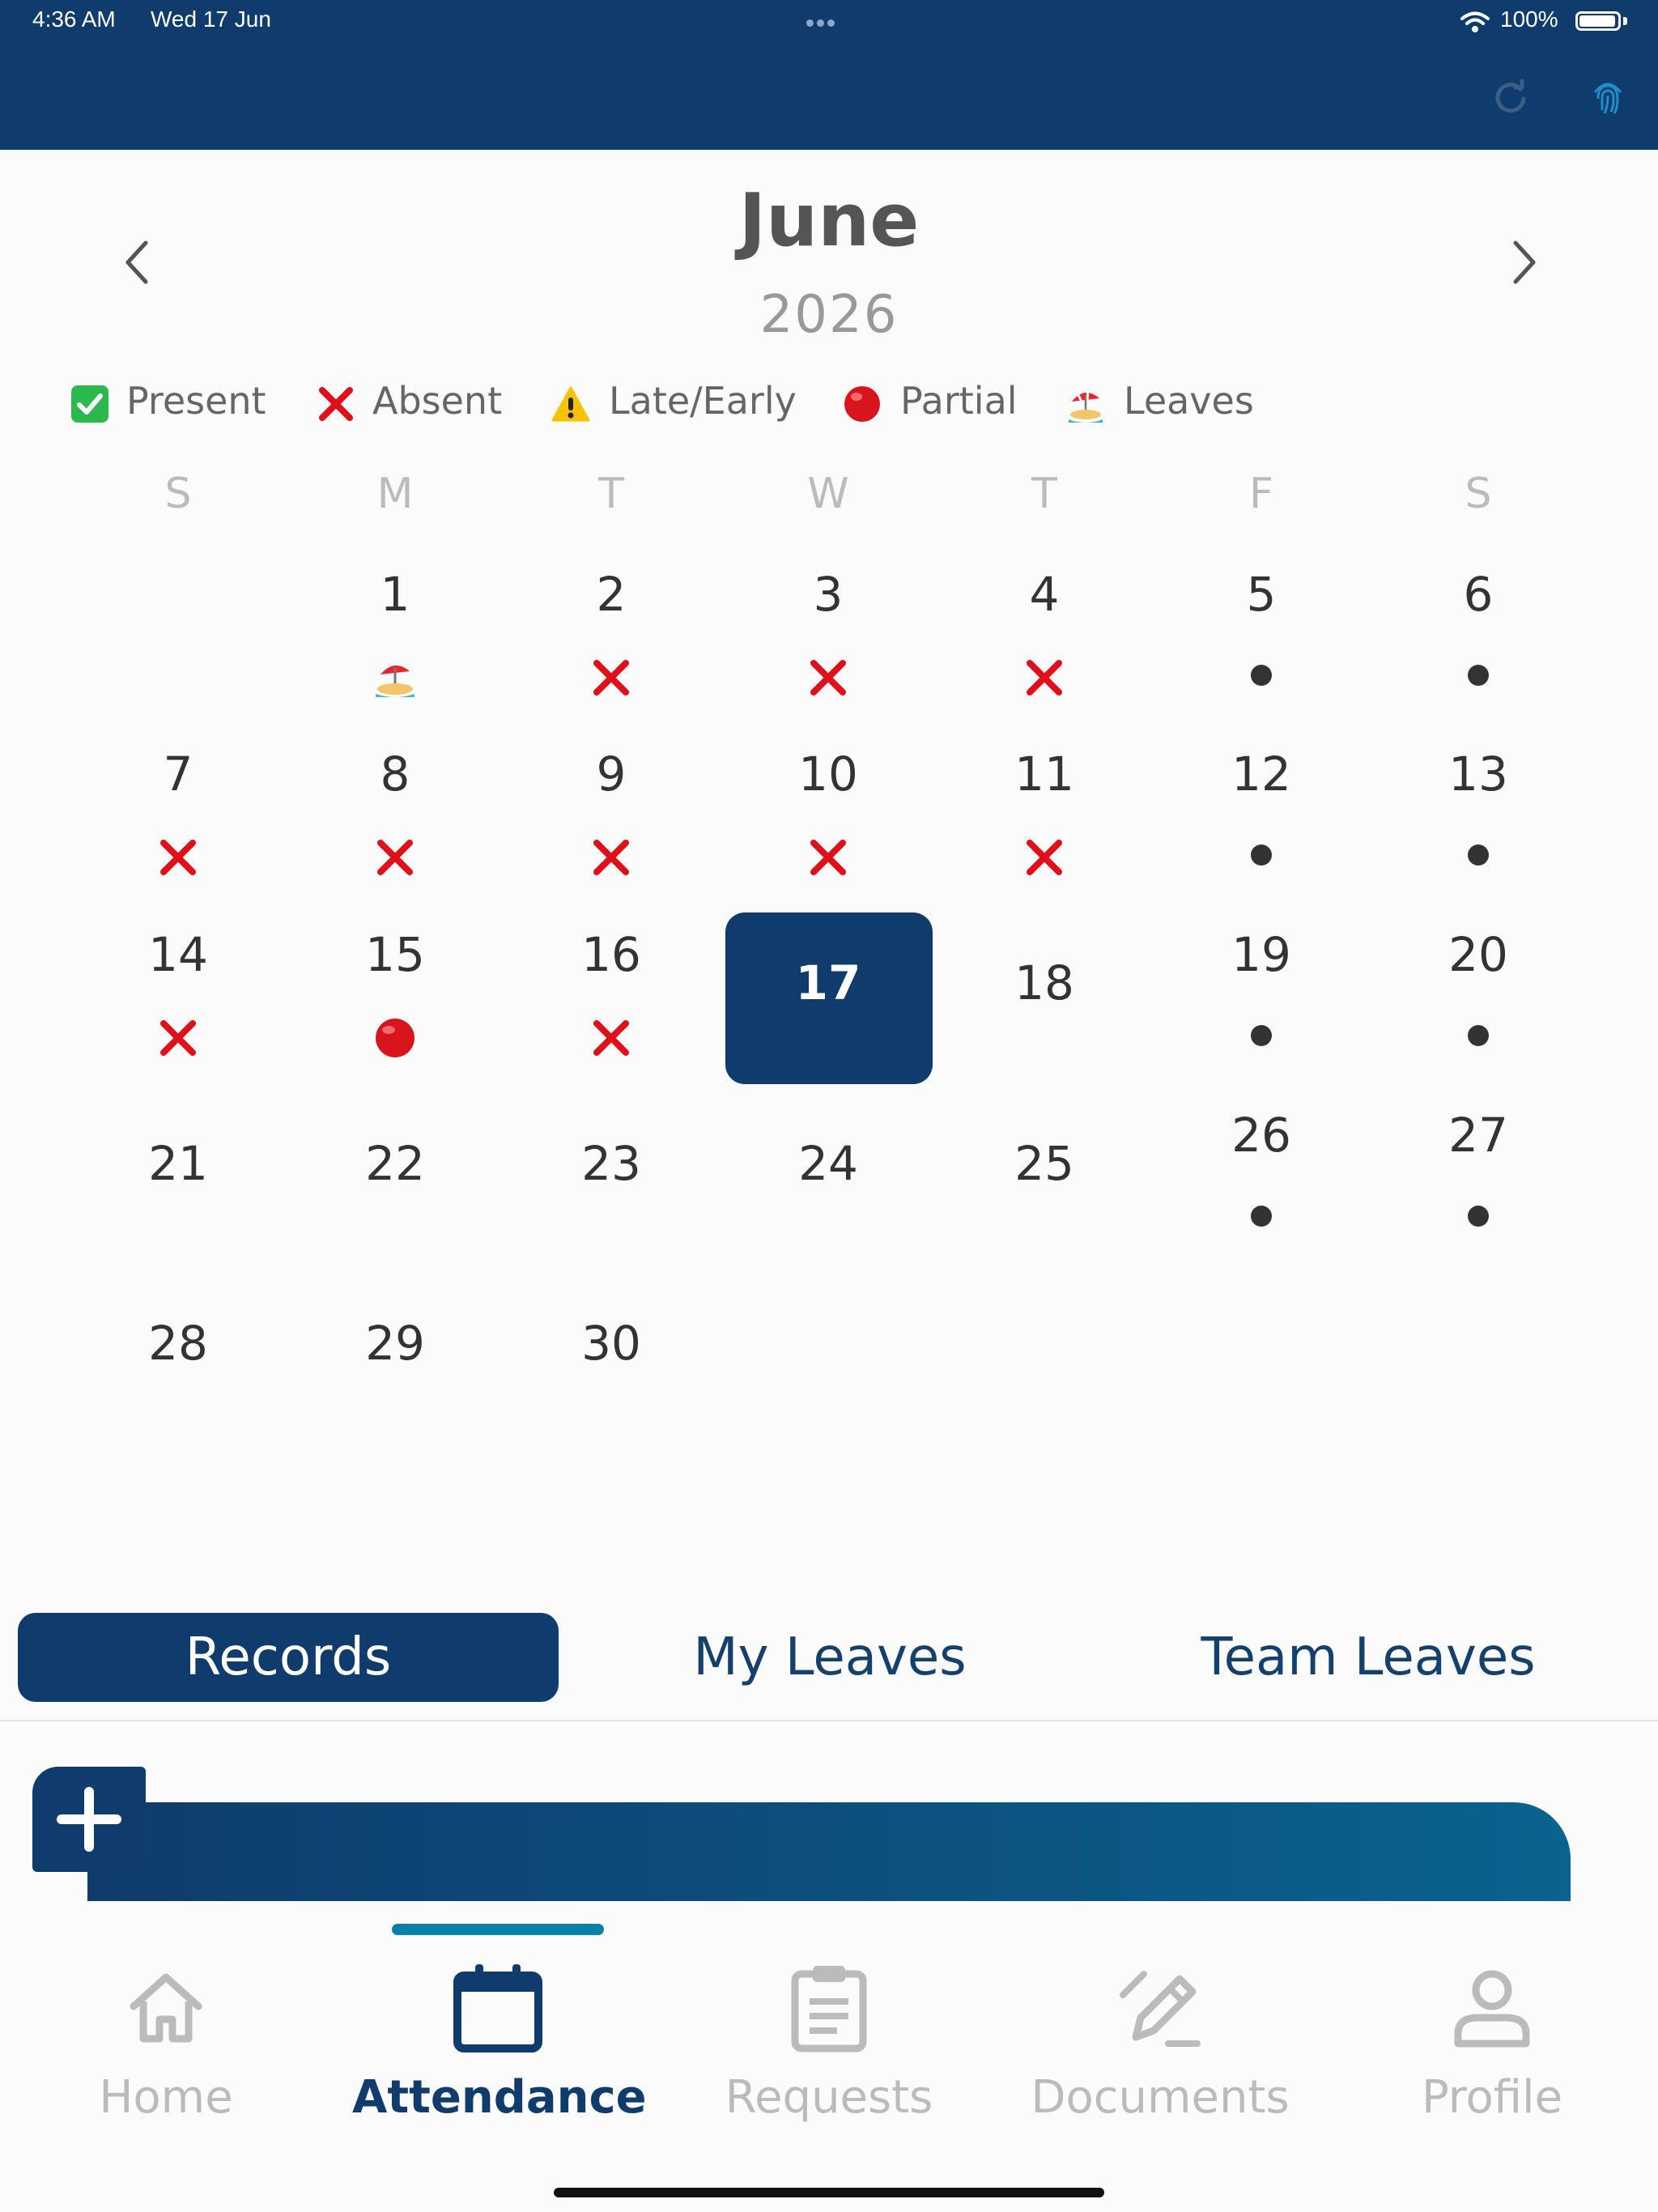 This screenshot has height=2212, width=1658. I want to click on calendar-day-24: 24, so click(828, 1163).